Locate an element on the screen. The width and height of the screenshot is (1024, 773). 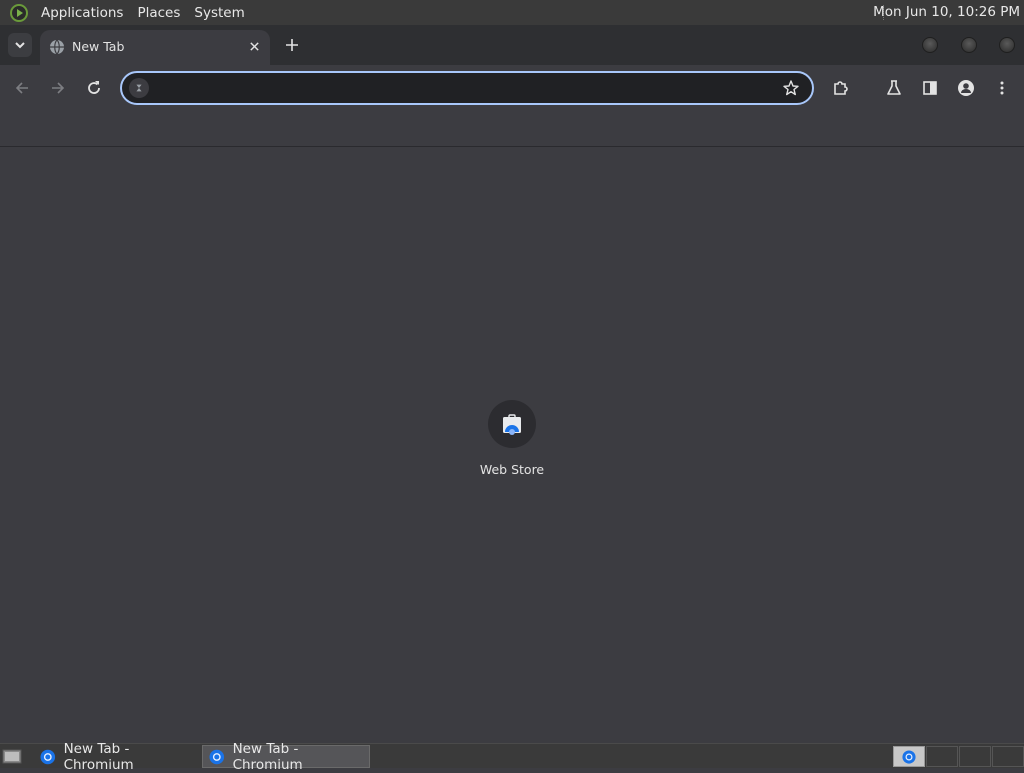
web-store-icon is located at coordinates (512, 424).